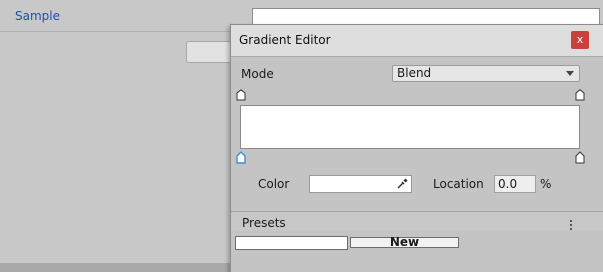 The image size is (603, 272). I want to click on close-button: x, so click(580, 40).